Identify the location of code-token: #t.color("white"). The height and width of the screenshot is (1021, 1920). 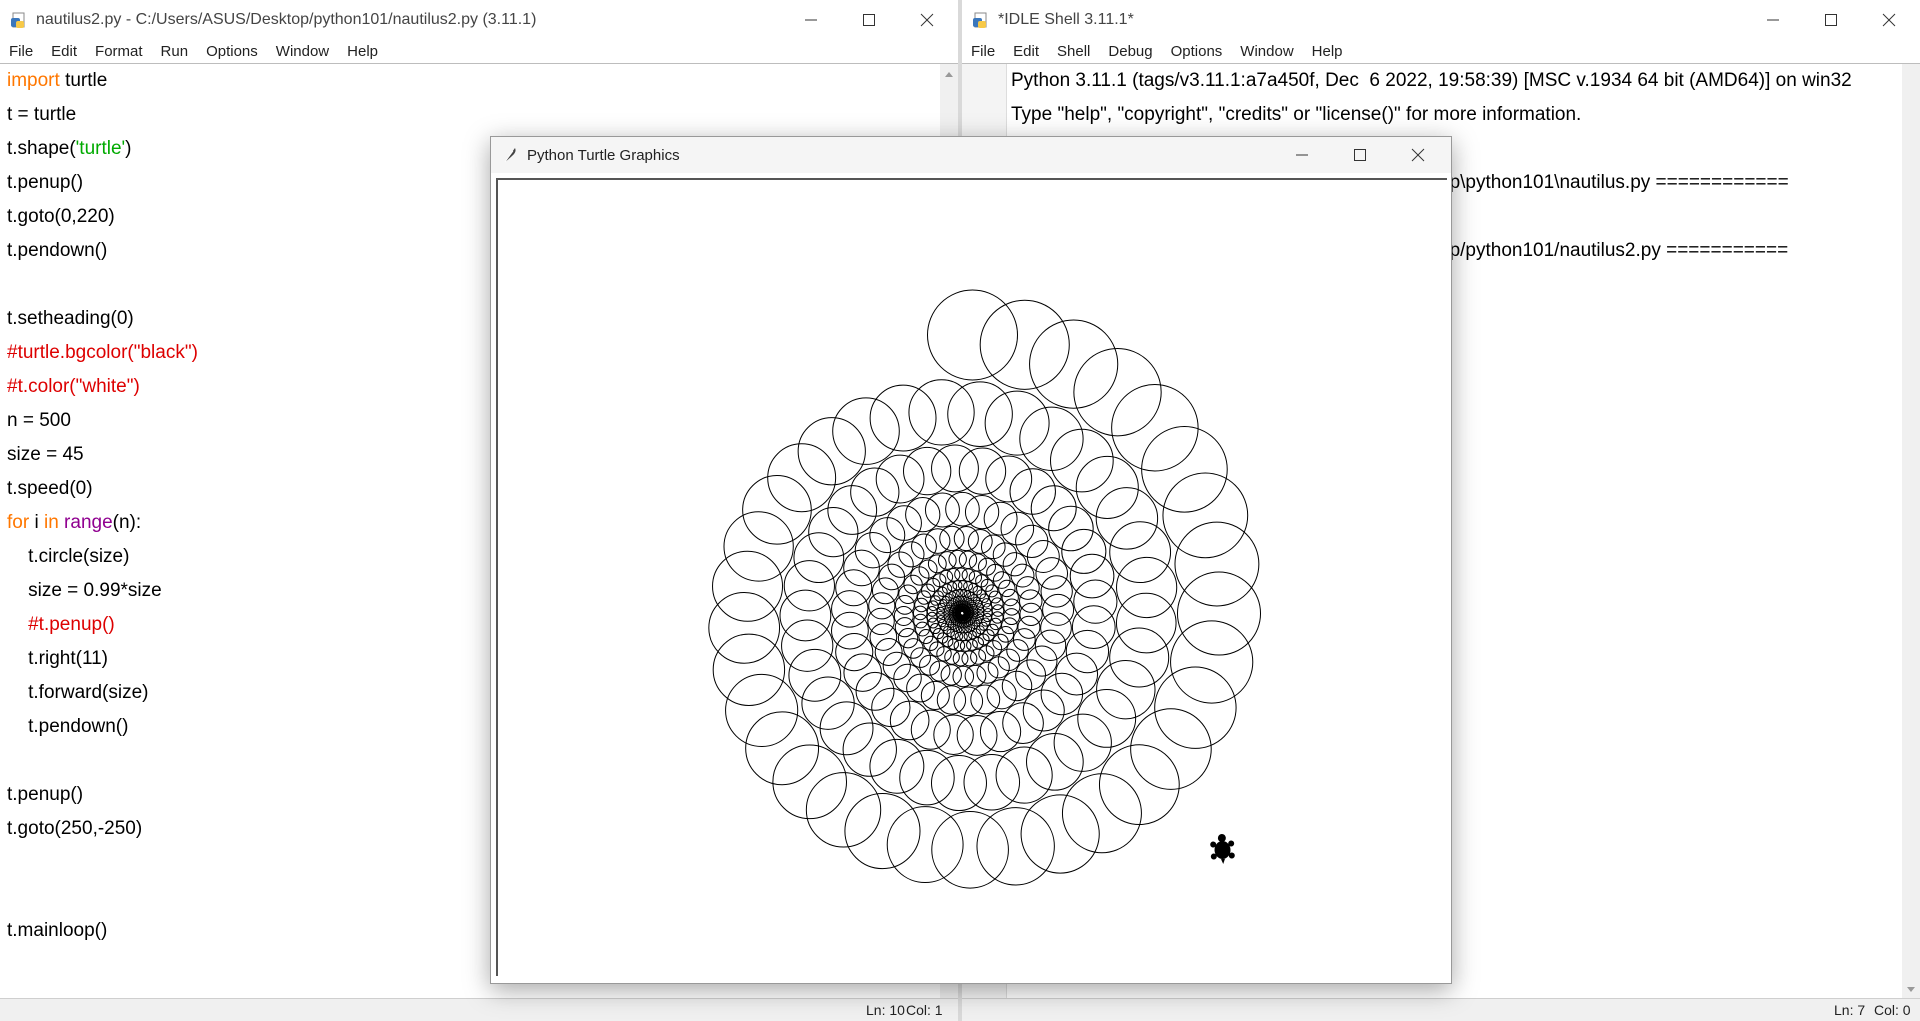
(73, 386).